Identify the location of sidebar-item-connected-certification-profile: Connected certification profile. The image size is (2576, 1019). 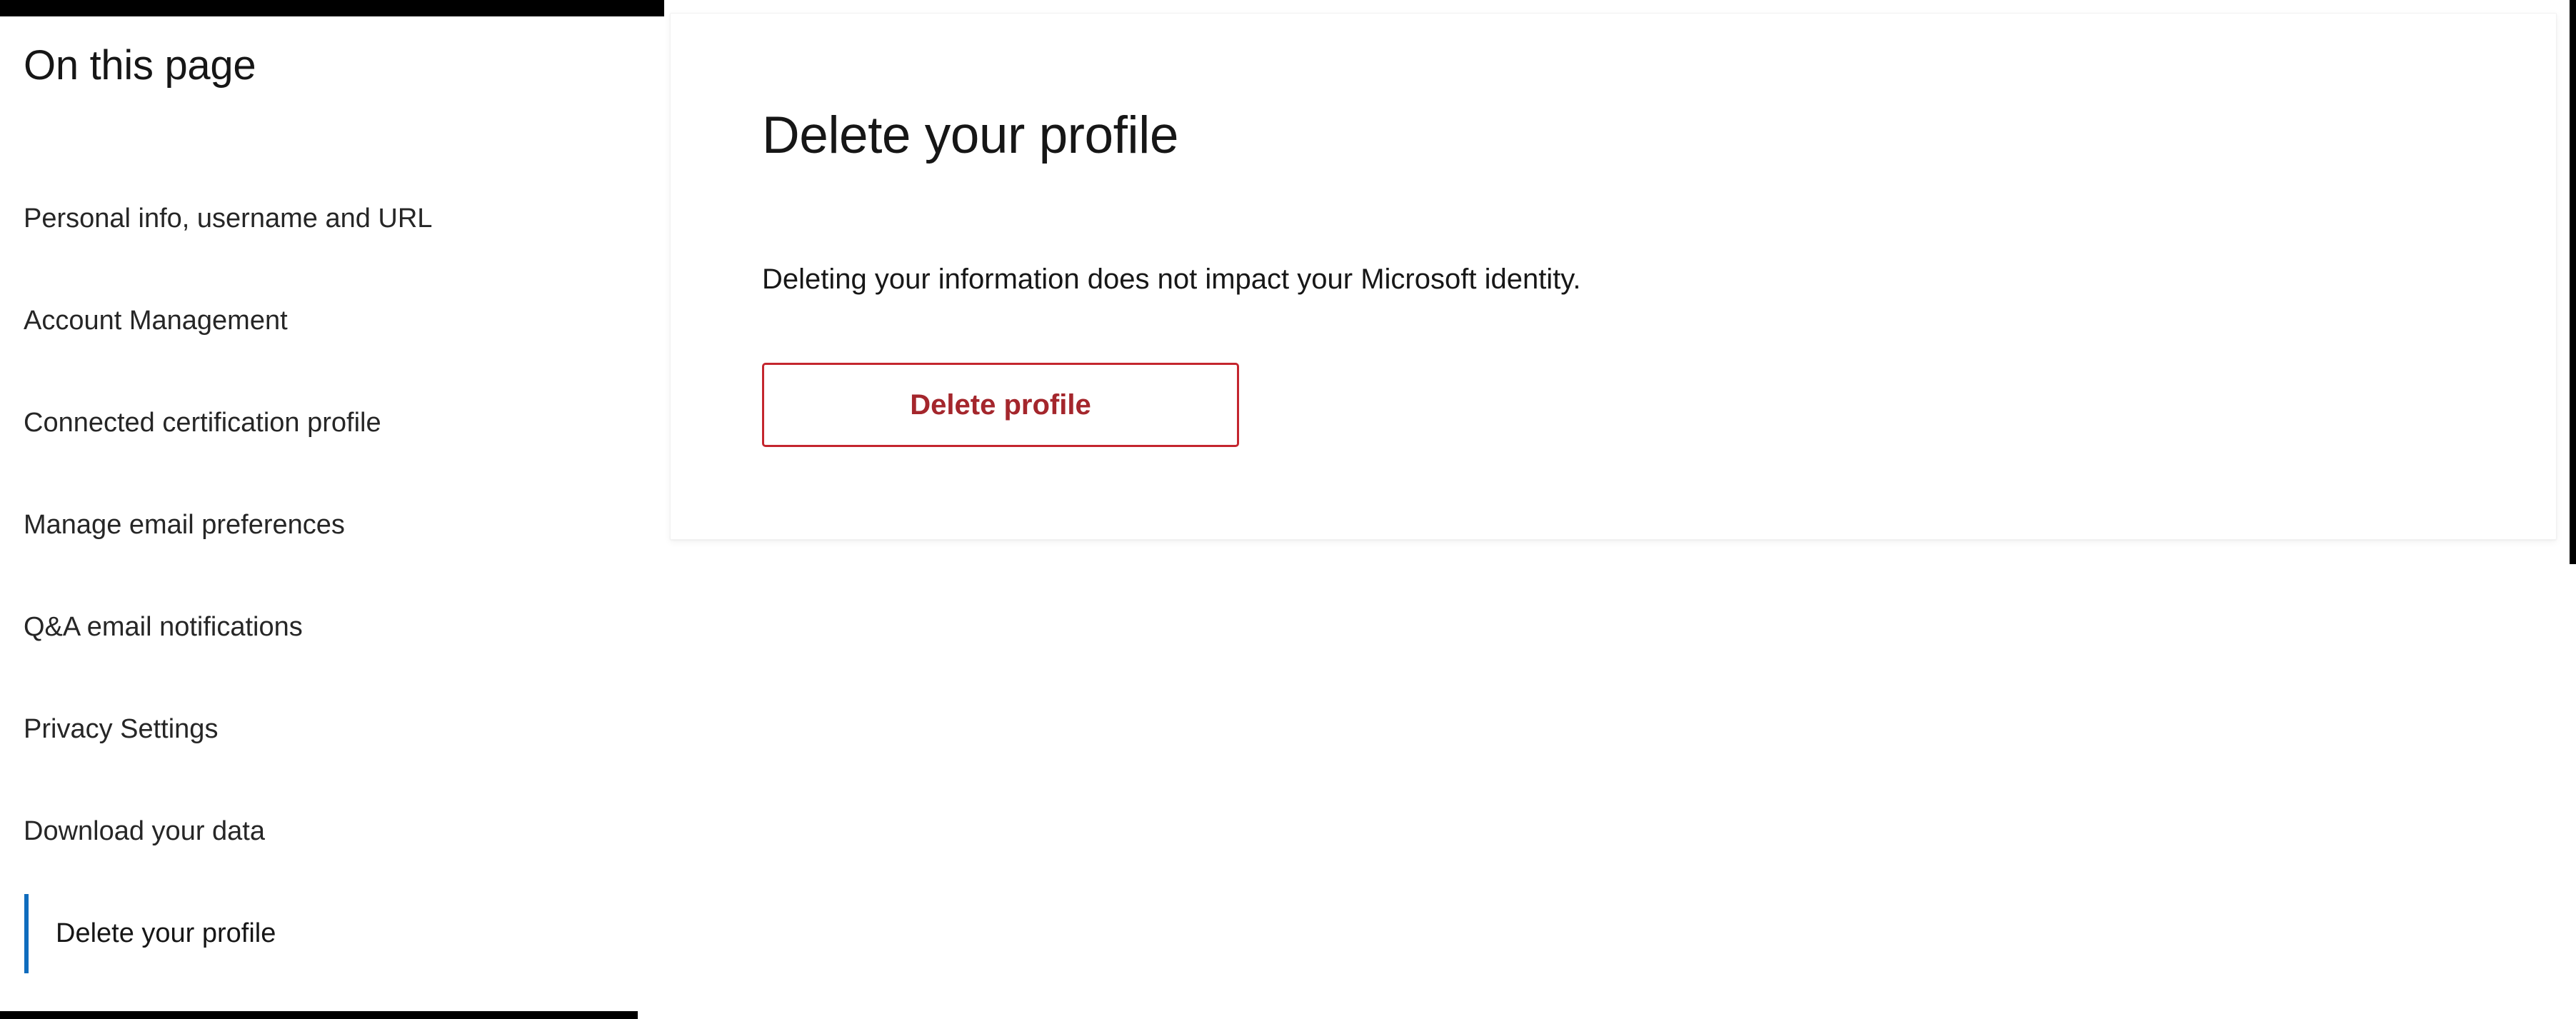
(335, 423).